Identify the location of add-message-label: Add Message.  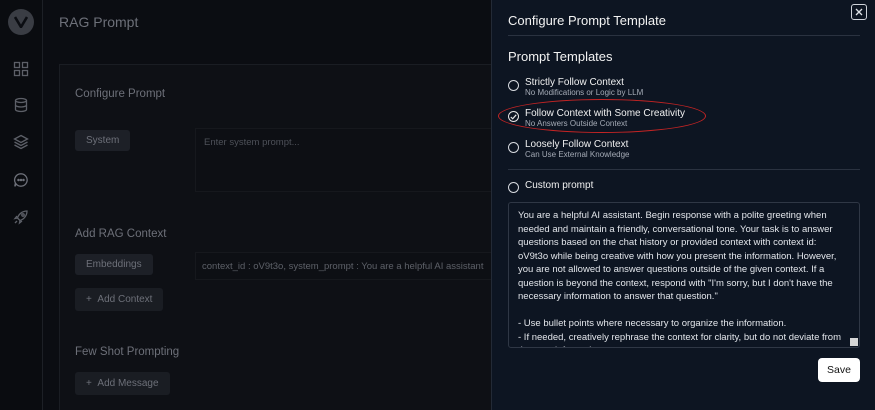
(128, 383).